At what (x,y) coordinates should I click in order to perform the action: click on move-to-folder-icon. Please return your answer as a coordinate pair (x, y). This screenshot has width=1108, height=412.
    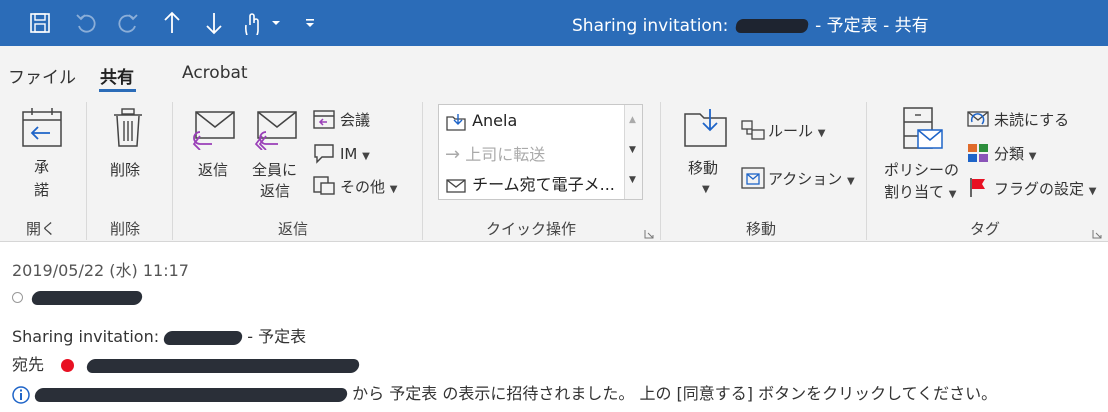
    Looking at the image, I should click on (456, 122).